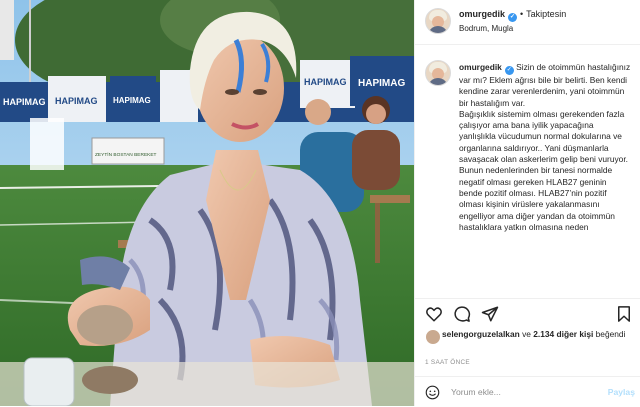  What do you see at coordinates (527, 313) in the screenshot?
I see `action-bar` at bounding box center [527, 313].